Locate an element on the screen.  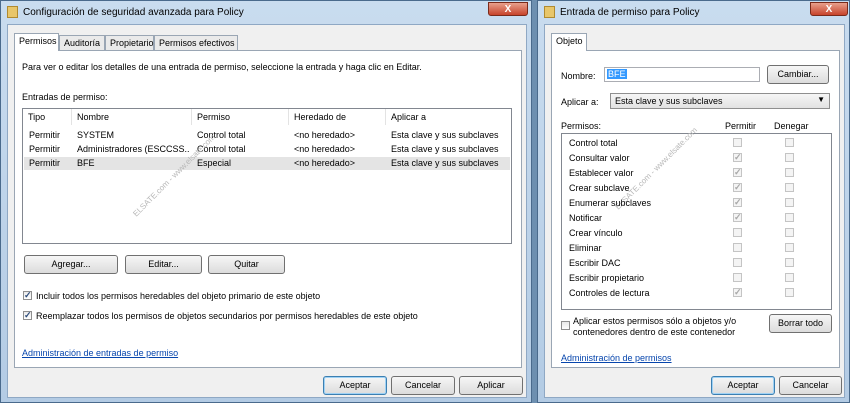
apply-only-checkbox is located at coordinates (565, 325).